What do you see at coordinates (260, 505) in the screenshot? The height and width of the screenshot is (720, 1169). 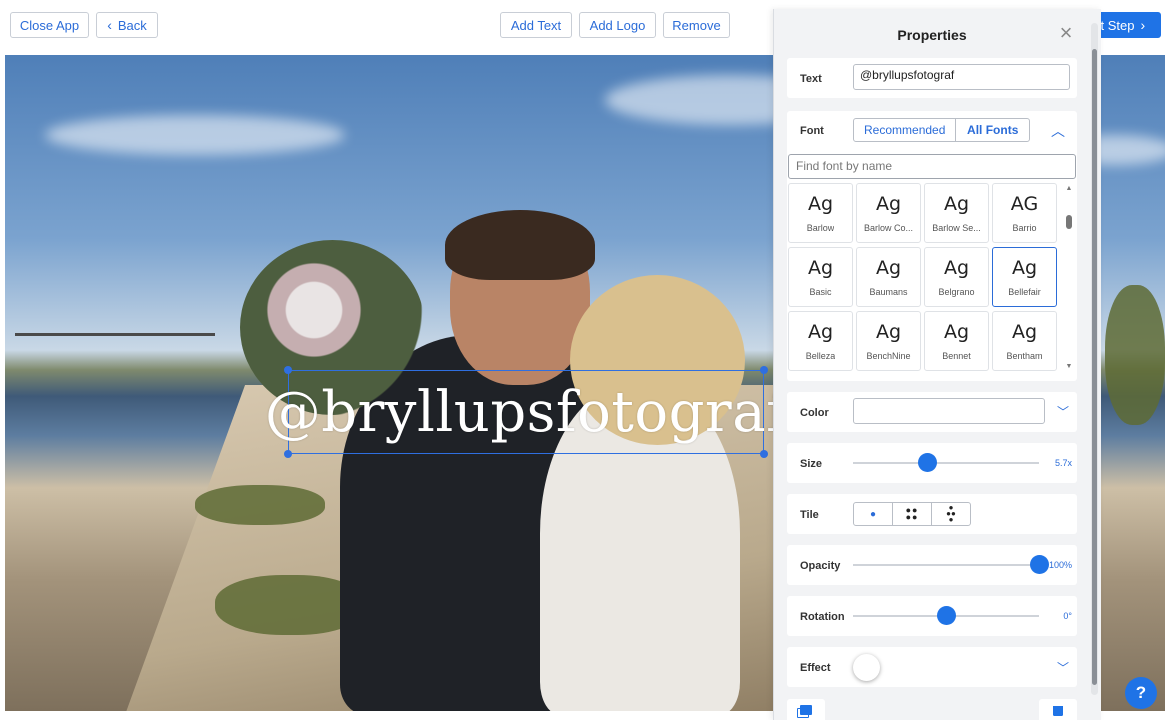 I see `grass-patch` at bounding box center [260, 505].